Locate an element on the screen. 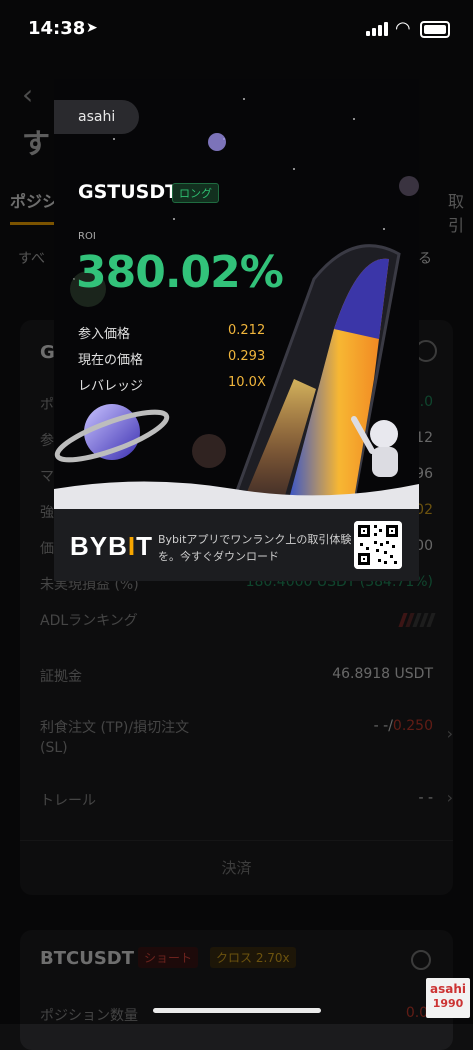 The image size is (473, 1050). share-card-footer: BYBIT Bybitアプリでワンランク上の取引体験を。今すぐダウンロード is located at coordinates (236, 545).